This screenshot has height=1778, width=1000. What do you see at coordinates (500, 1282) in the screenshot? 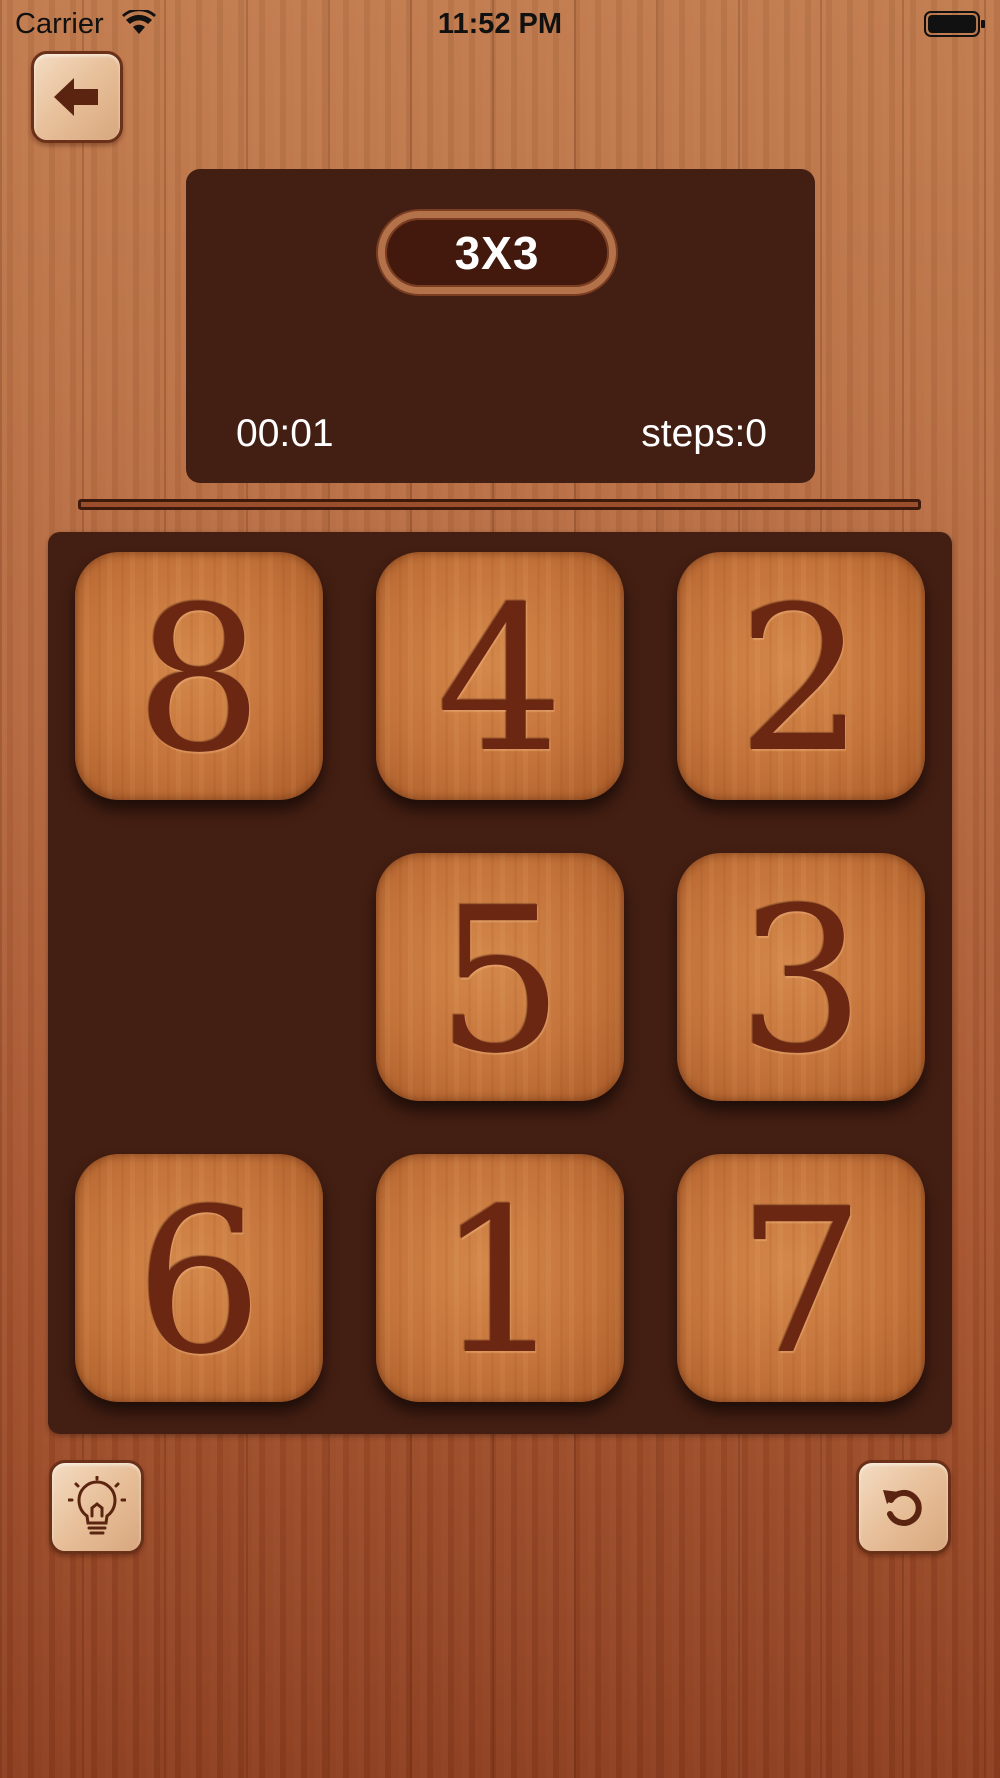
I see `tile-number: 1` at bounding box center [500, 1282].